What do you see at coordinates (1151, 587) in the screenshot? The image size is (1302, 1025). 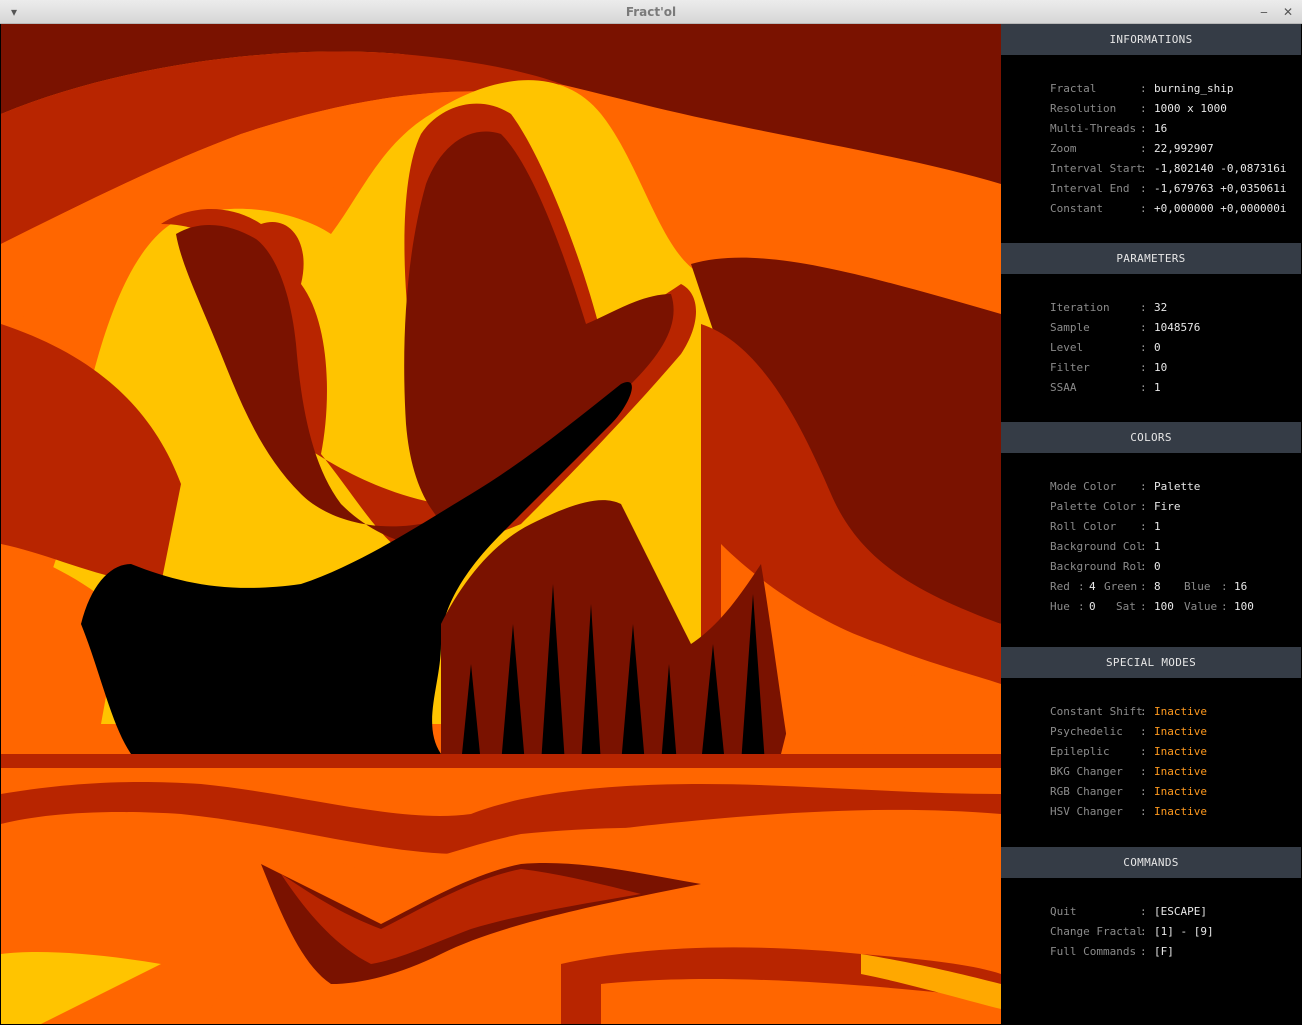 I see `color-row-rgb: Red : 4 Green : 8 Blue : 16` at bounding box center [1151, 587].